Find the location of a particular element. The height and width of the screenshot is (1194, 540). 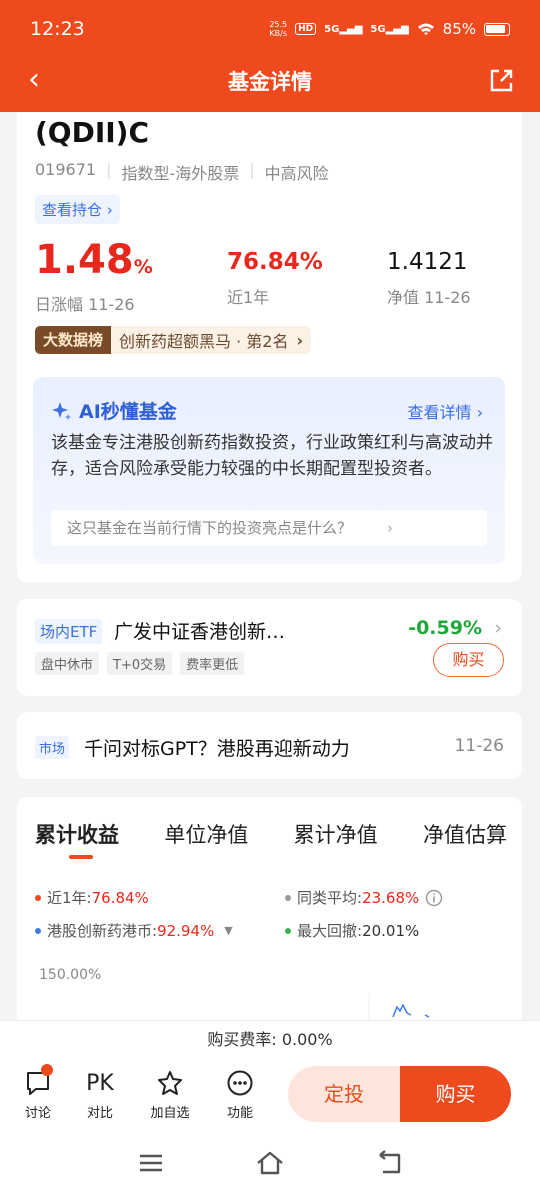

fund-meta: 019671 | 指数型-海外股票 | 中高风险 is located at coordinates (182, 171).